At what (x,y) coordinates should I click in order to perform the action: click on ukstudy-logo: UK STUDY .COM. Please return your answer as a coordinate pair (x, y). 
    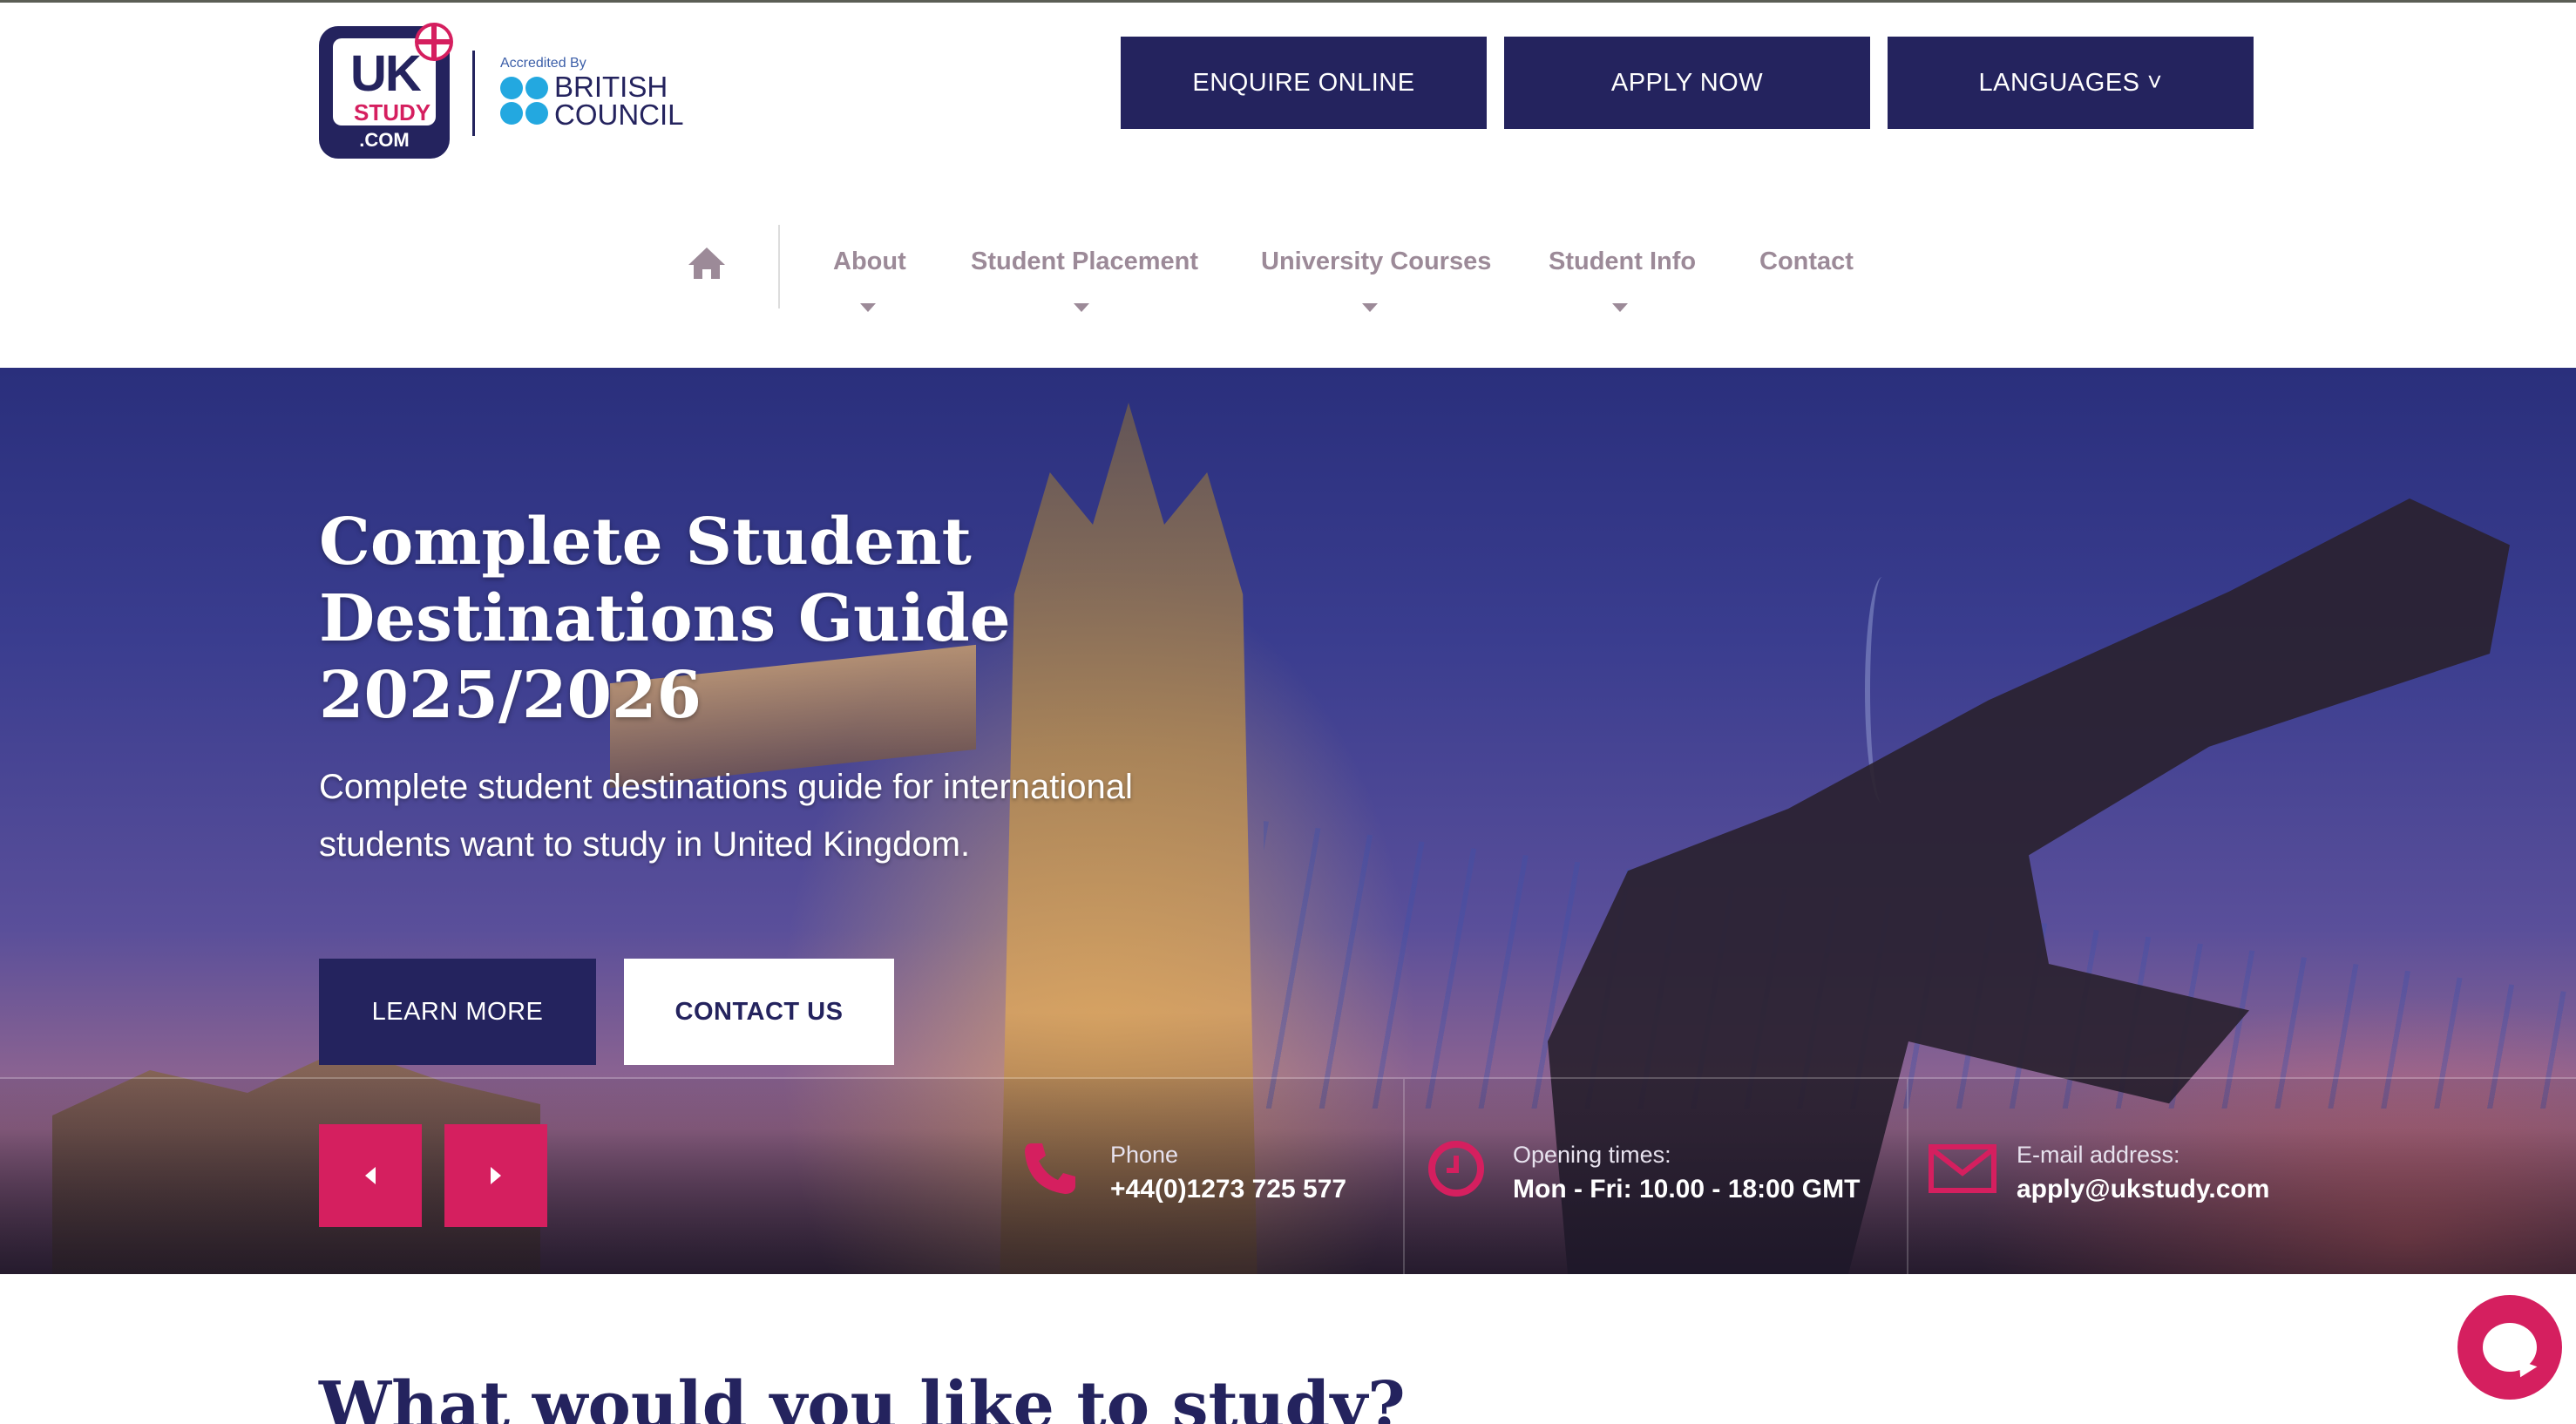
    Looking at the image, I should click on (386, 91).